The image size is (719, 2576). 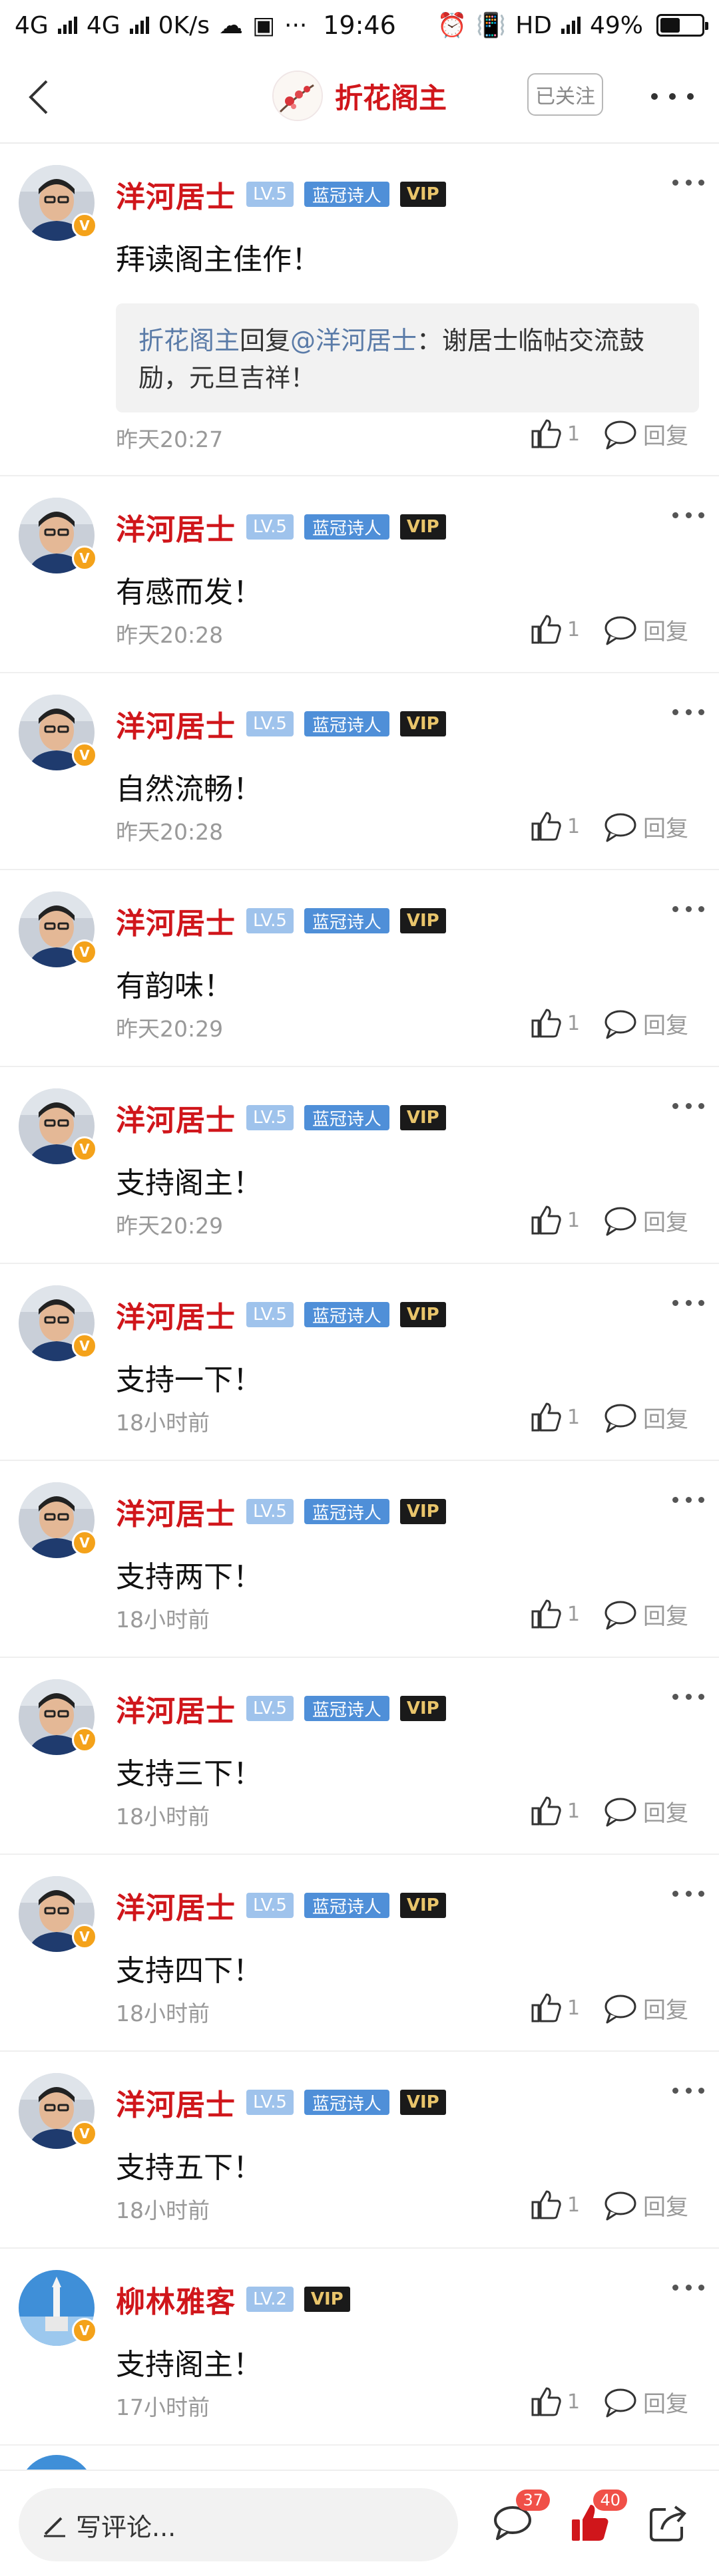 I want to click on comment-item: V 洋河居士 LV.5 蓝冠诗人 VIP 有韵味！ 昨天20:29 1 回复, so click(x=359, y=968).